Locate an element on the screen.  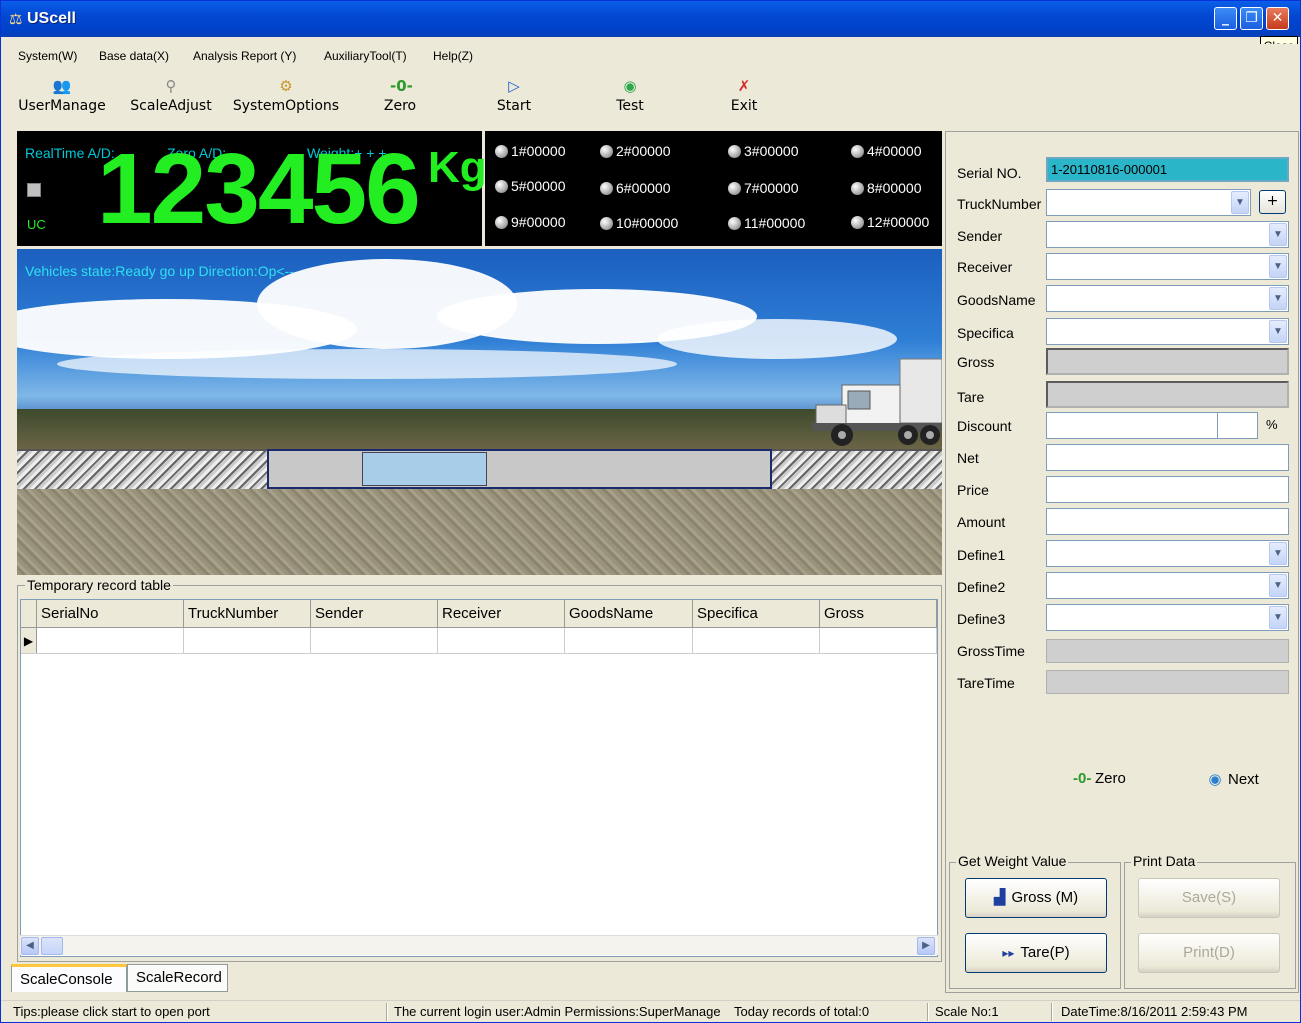
weight-unit: Kg is located at coordinates (457, 167).